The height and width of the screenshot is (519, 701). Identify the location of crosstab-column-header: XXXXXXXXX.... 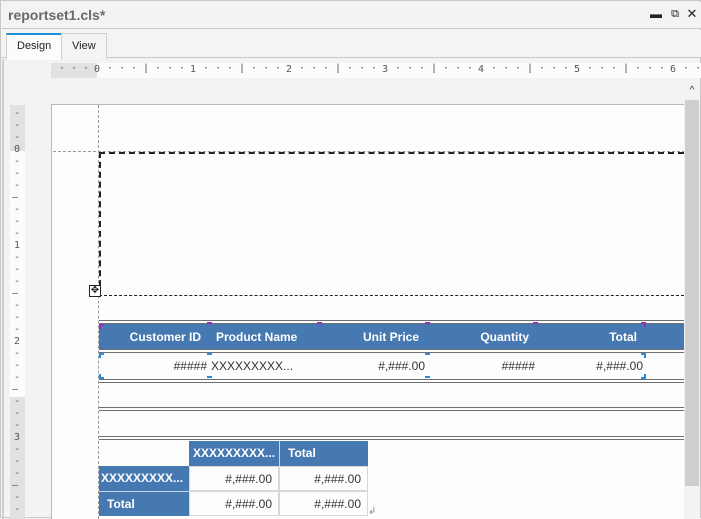
(234, 453).